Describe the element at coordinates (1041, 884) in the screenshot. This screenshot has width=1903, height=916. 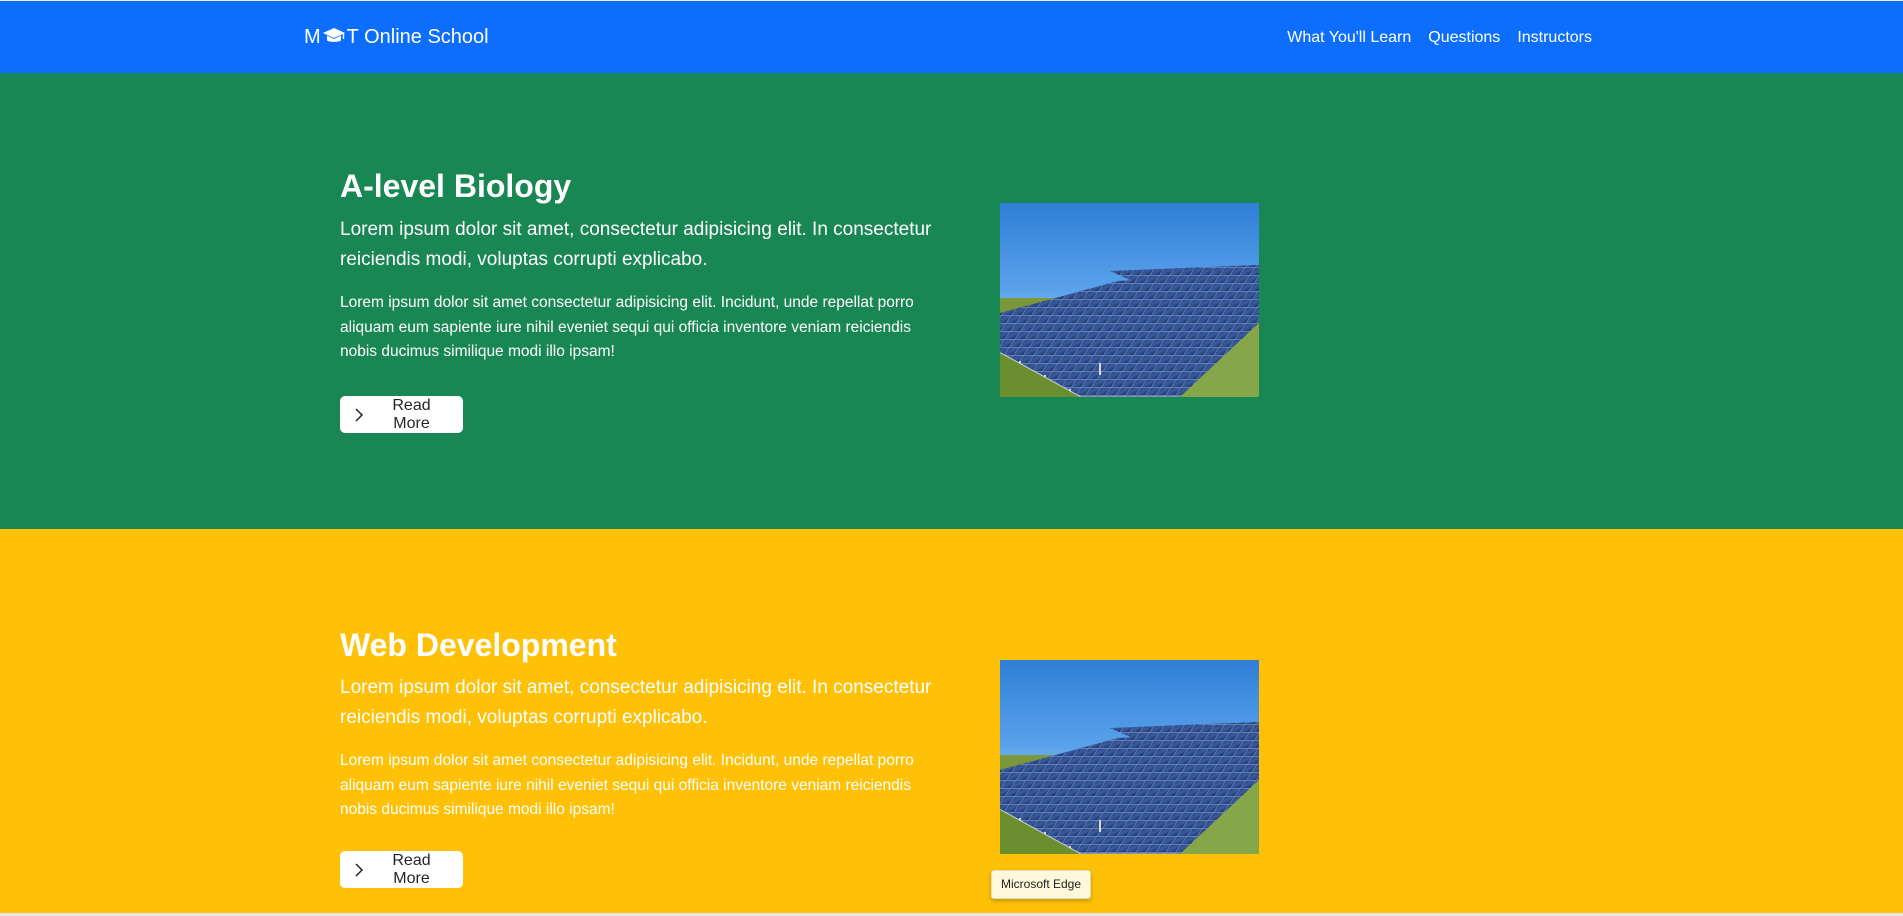
I see `taskbar-tooltip: Microsoft Edge` at that location.